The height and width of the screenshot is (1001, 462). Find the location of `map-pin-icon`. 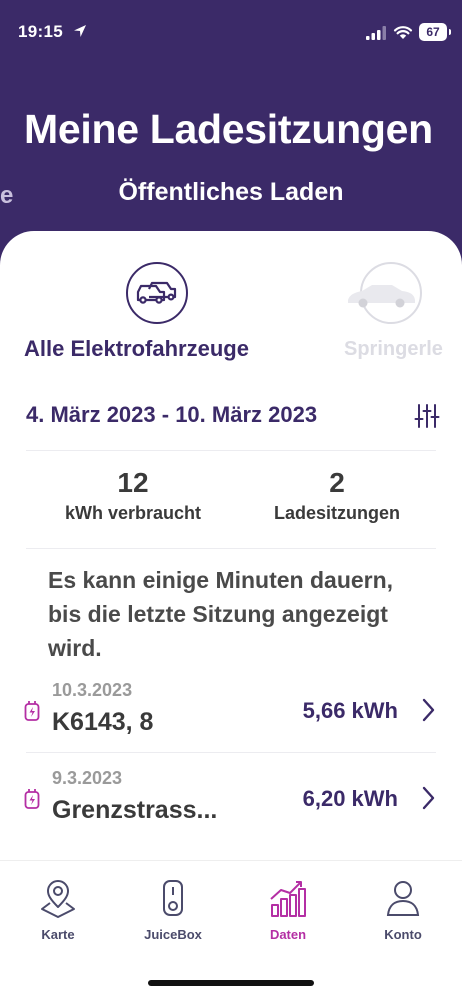

map-pin-icon is located at coordinates (58, 899).